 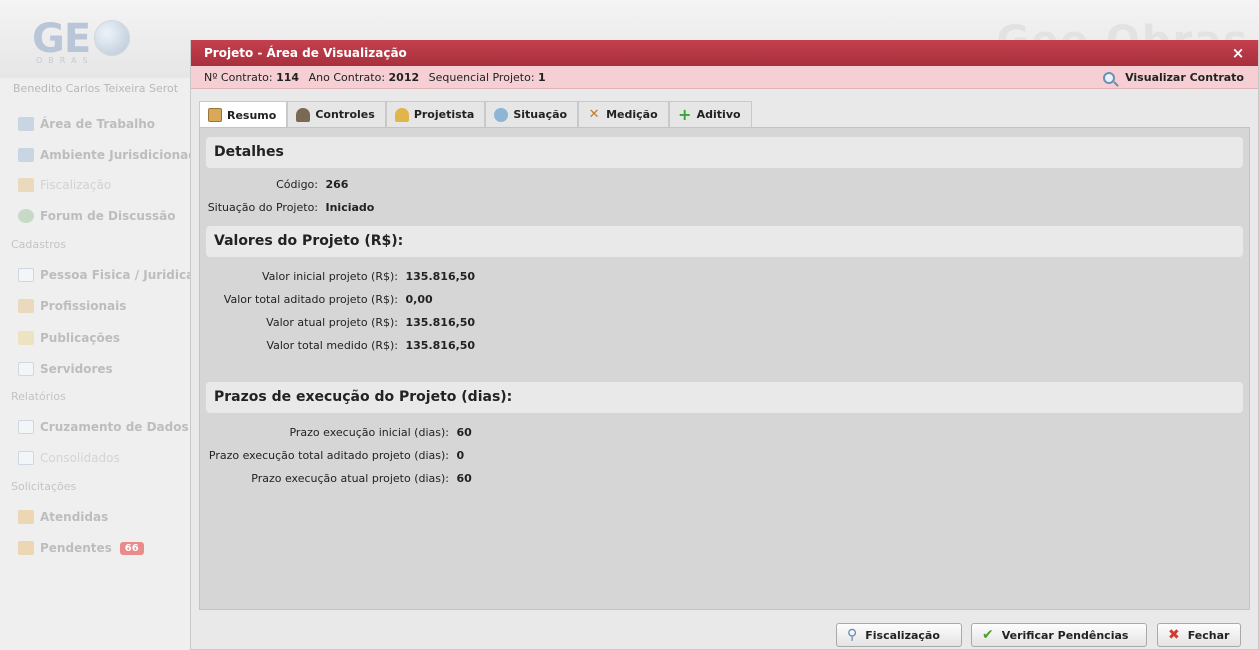 I want to click on section-relatorios: Relatórios, so click(x=38, y=396).